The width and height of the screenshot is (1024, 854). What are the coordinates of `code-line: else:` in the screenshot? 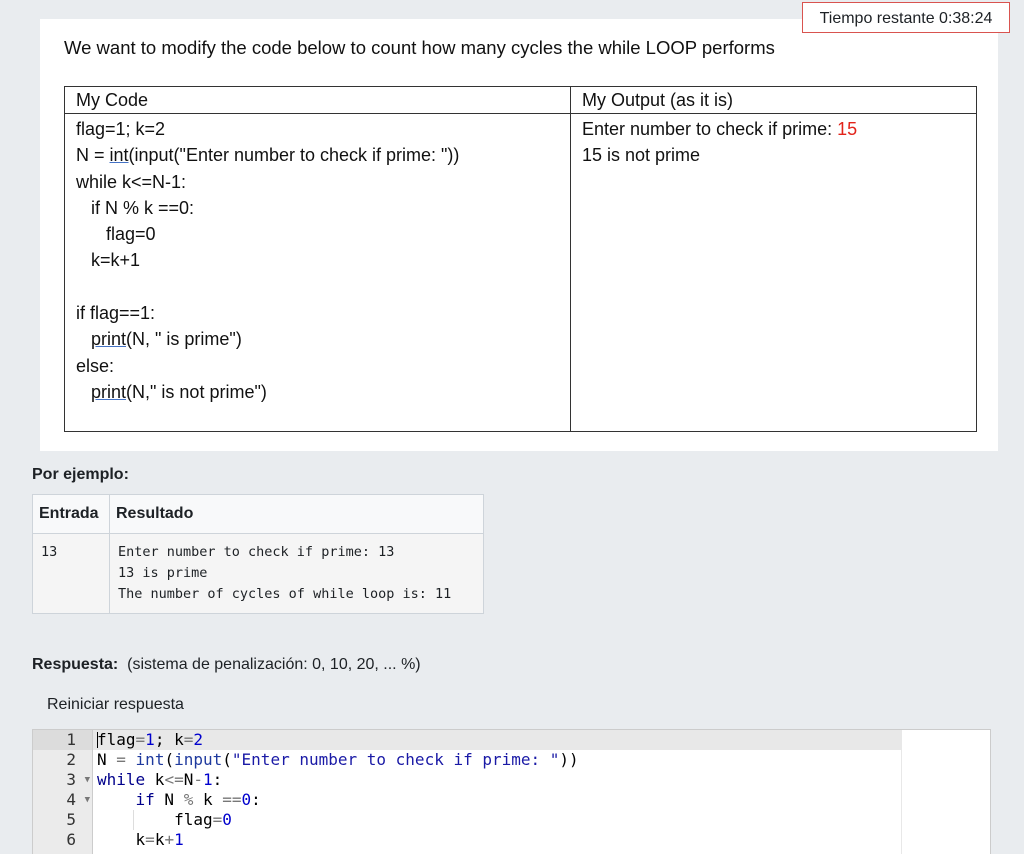 It's located at (95, 365).